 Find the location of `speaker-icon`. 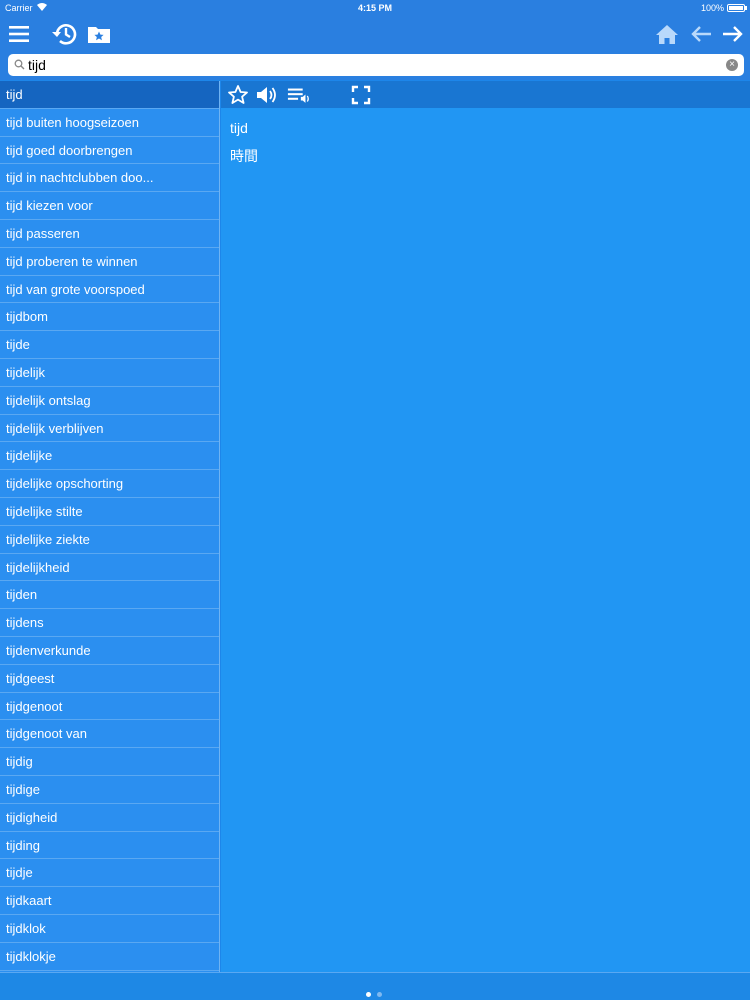

speaker-icon is located at coordinates (266, 95).